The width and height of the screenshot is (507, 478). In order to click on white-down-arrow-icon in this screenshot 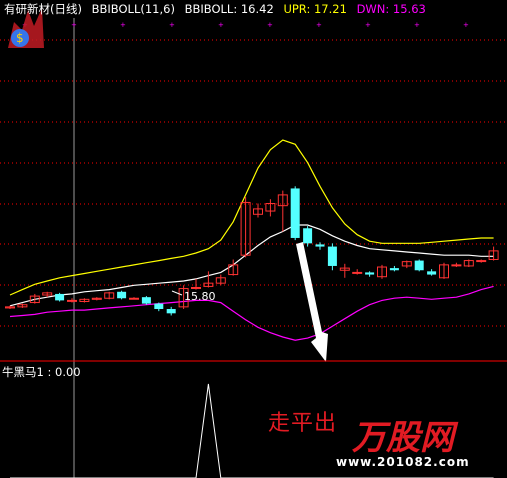, I will do `click(312, 302)`.